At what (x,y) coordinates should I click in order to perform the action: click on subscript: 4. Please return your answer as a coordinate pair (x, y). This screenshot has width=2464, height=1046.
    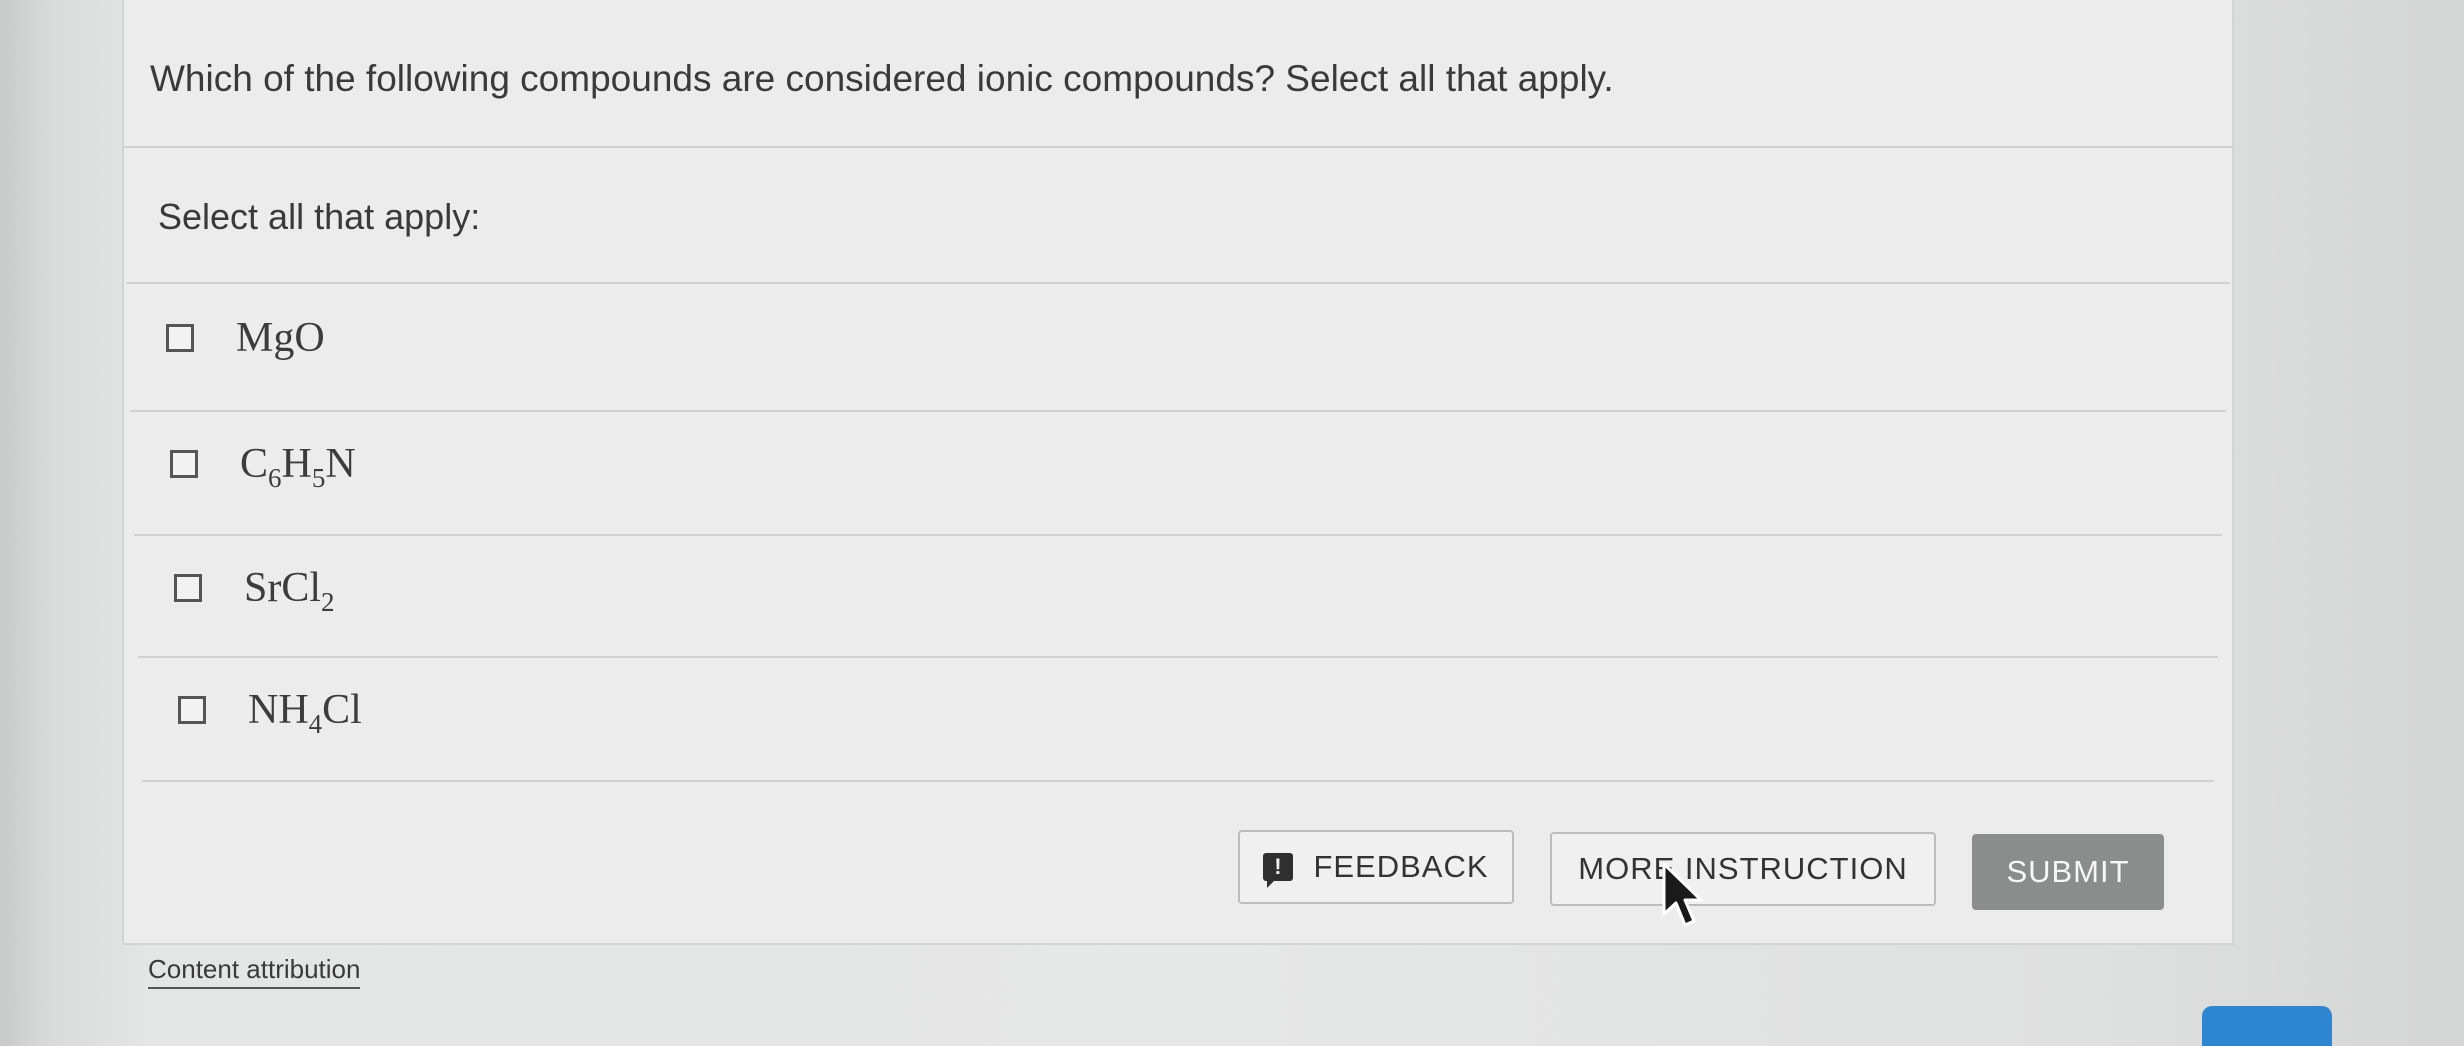
    Looking at the image, I should click on (315, 724).